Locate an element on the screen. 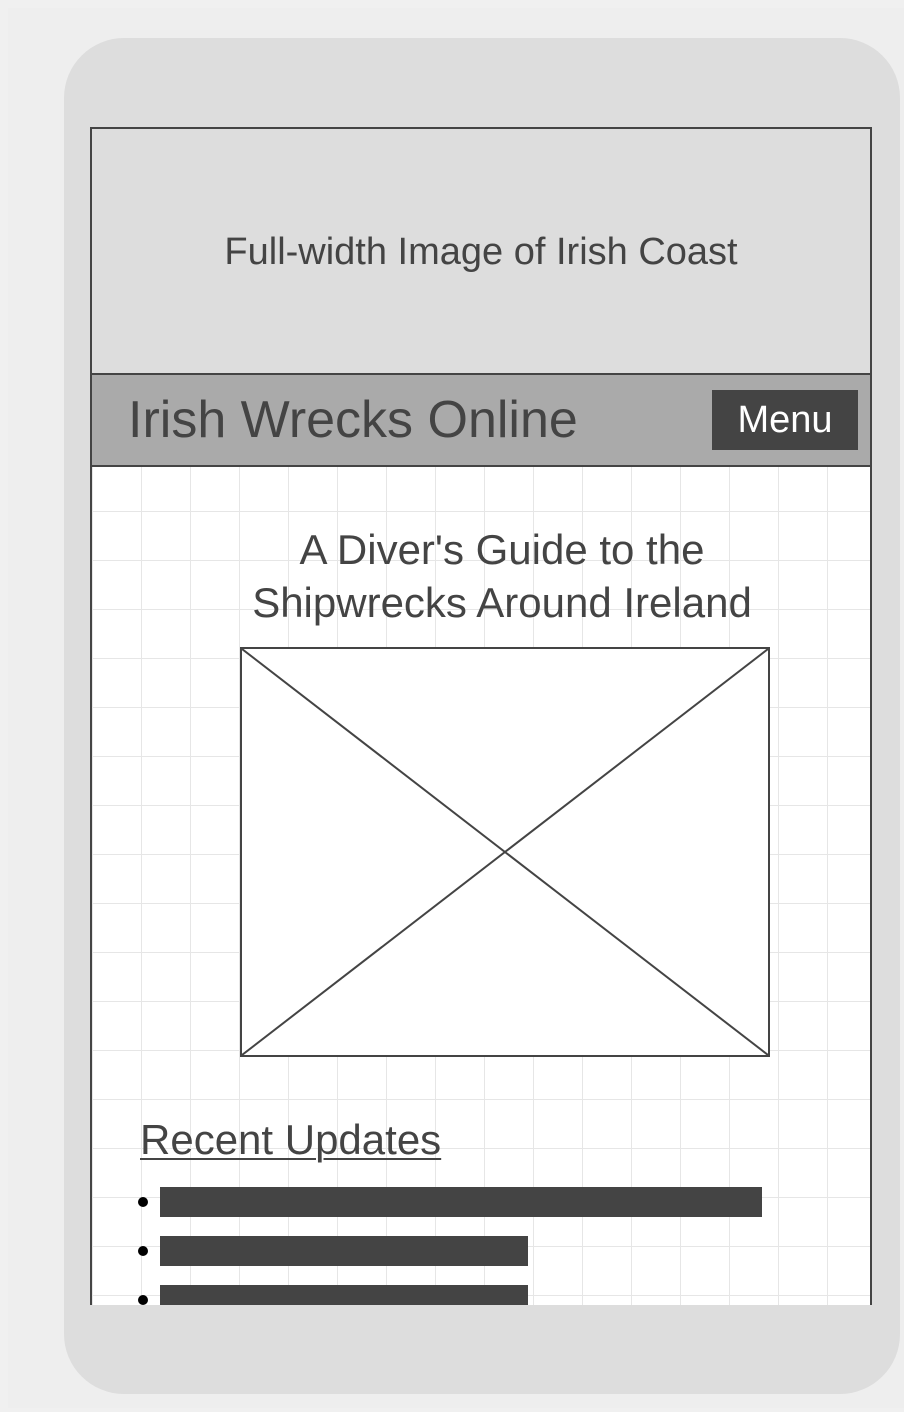 This screenshot has width=904, height=1412. site-header: Irish Wrecks Online Menu is located at coordinates (481, 421).